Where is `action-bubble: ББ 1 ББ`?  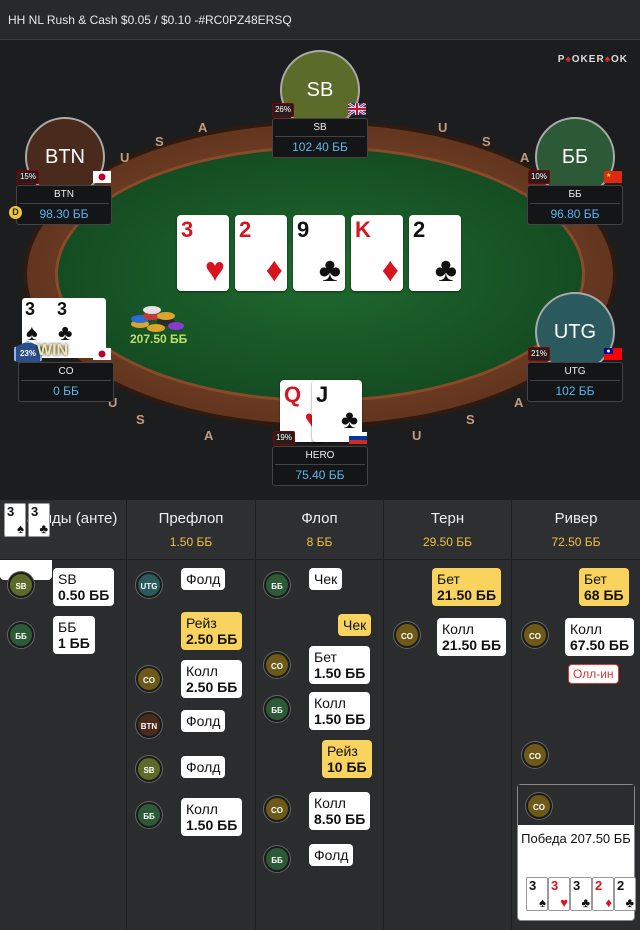 action-bubble: ББ 1 ББ is located at coordinates (74, 635).